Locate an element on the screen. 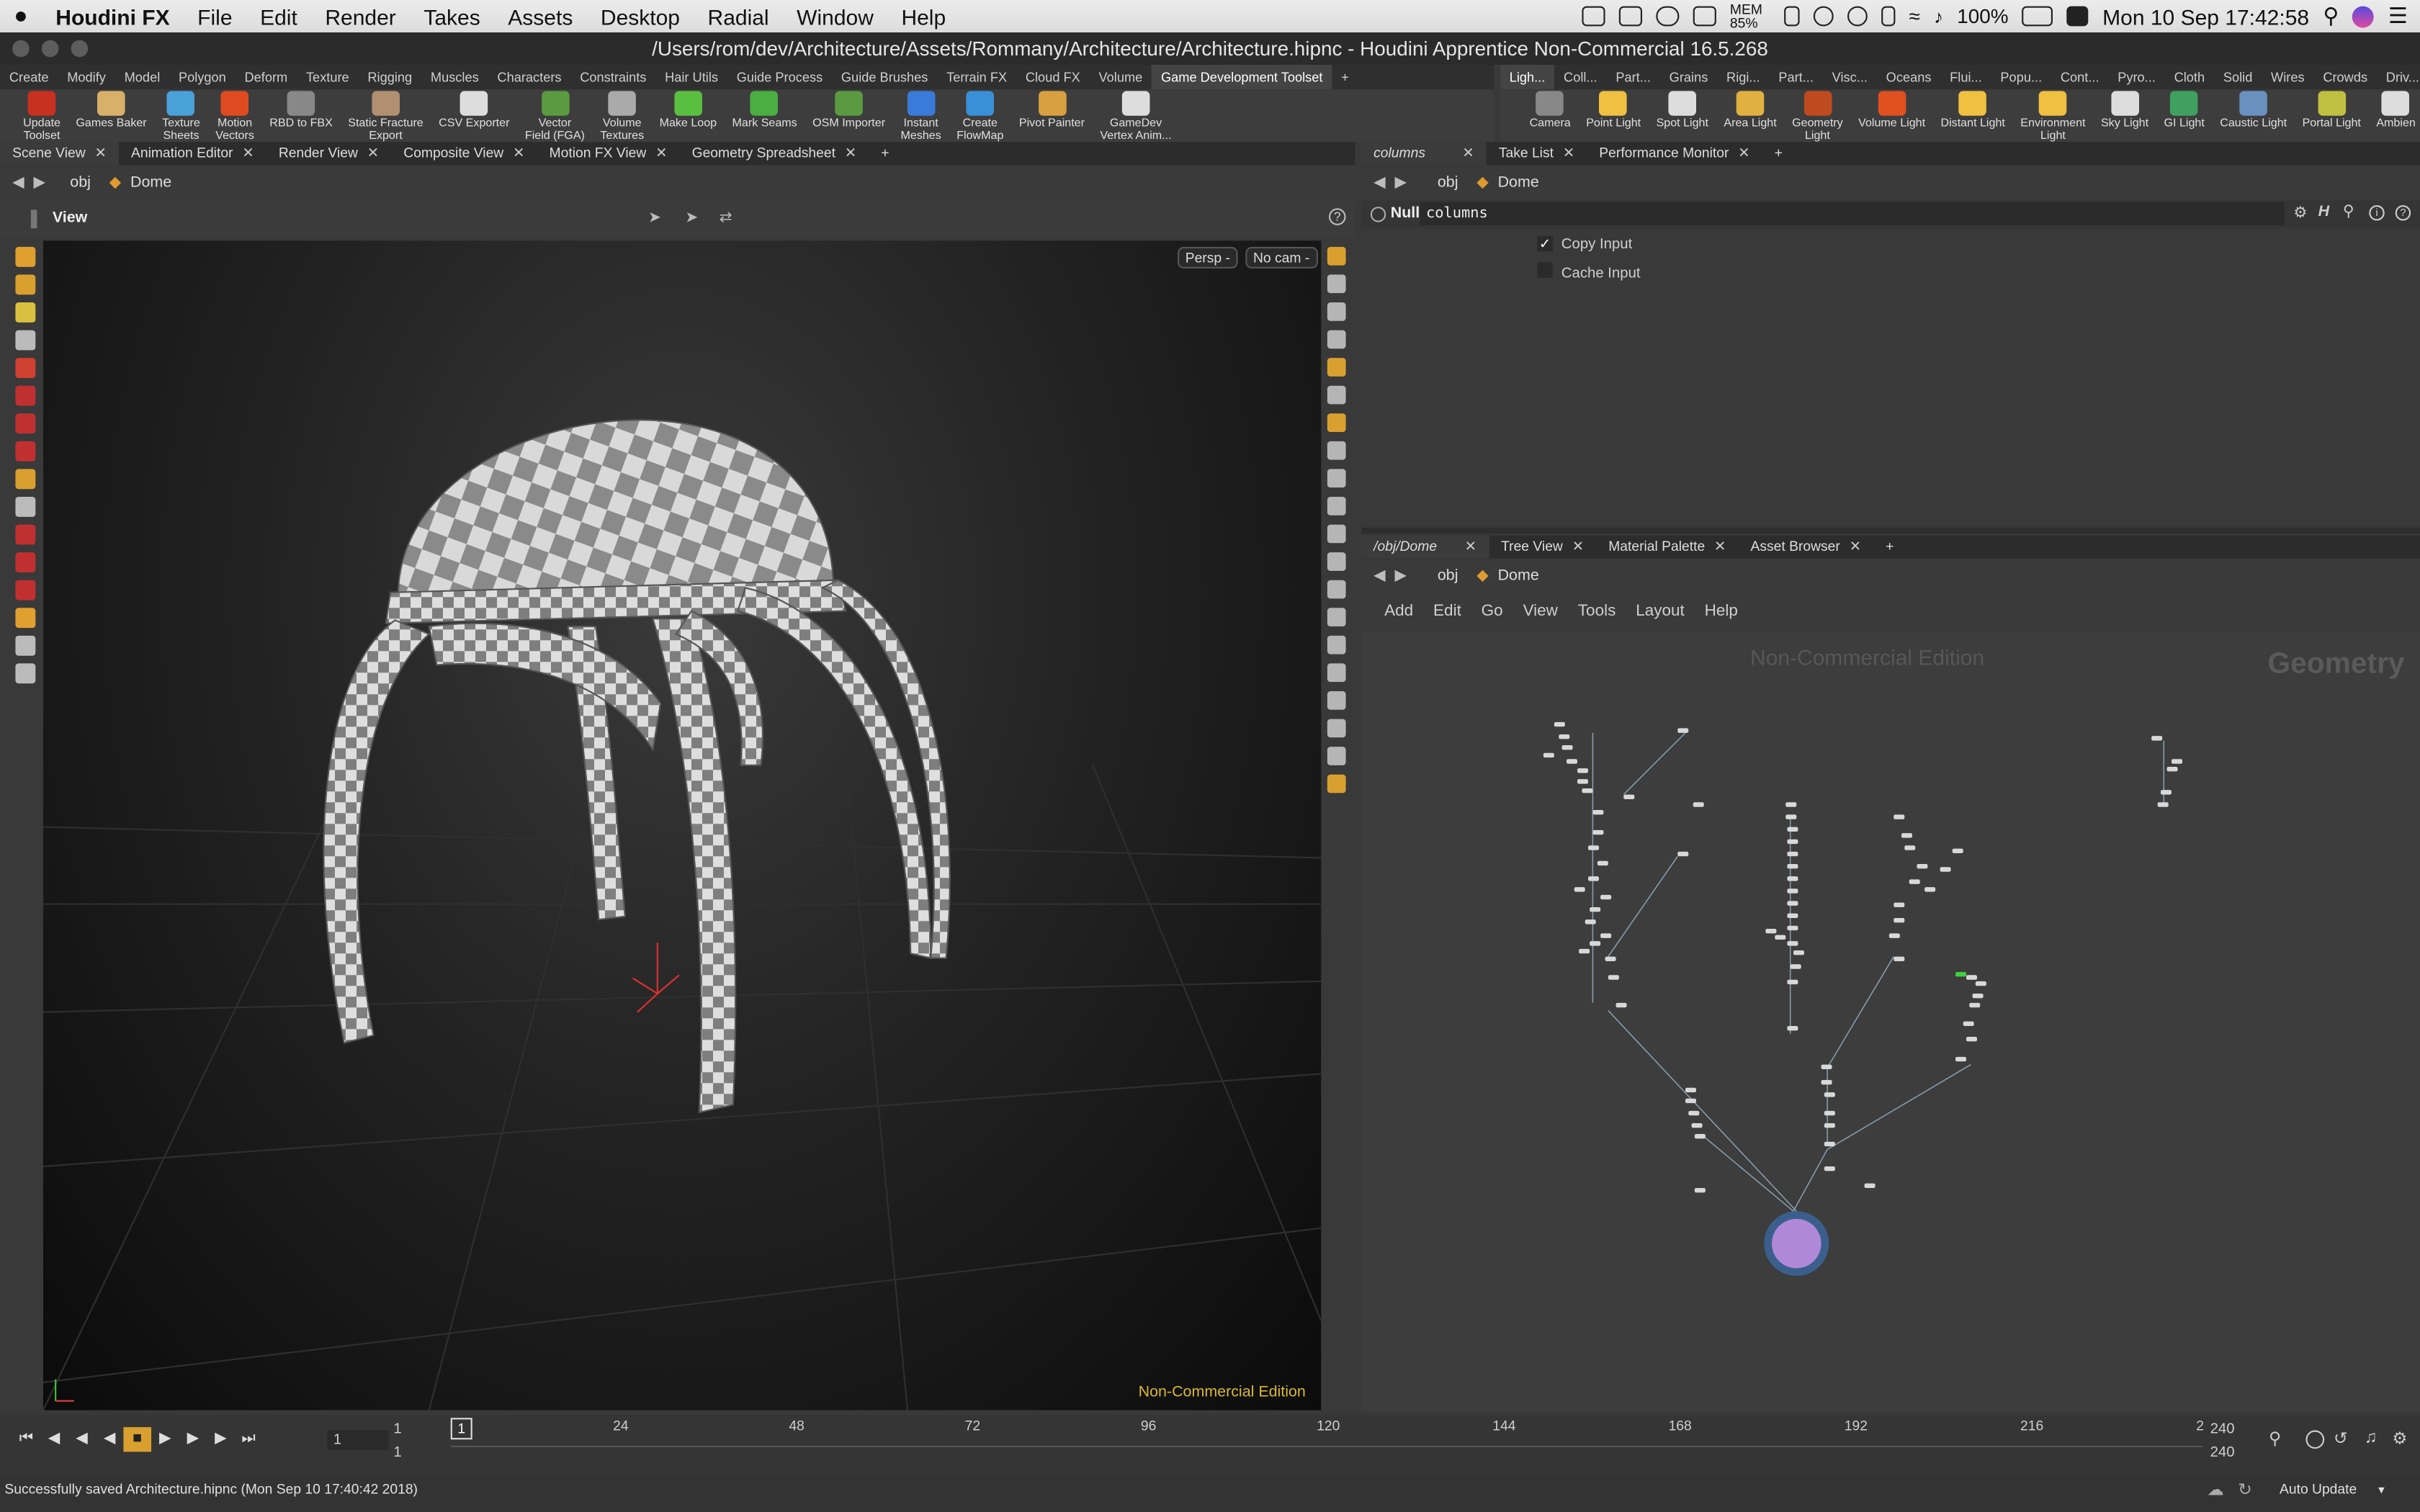 Image resolution: width=2420 pixels, height=1512 pixels. shelf-tool-button: Texture Sheets is located at coordinates (180, 115).